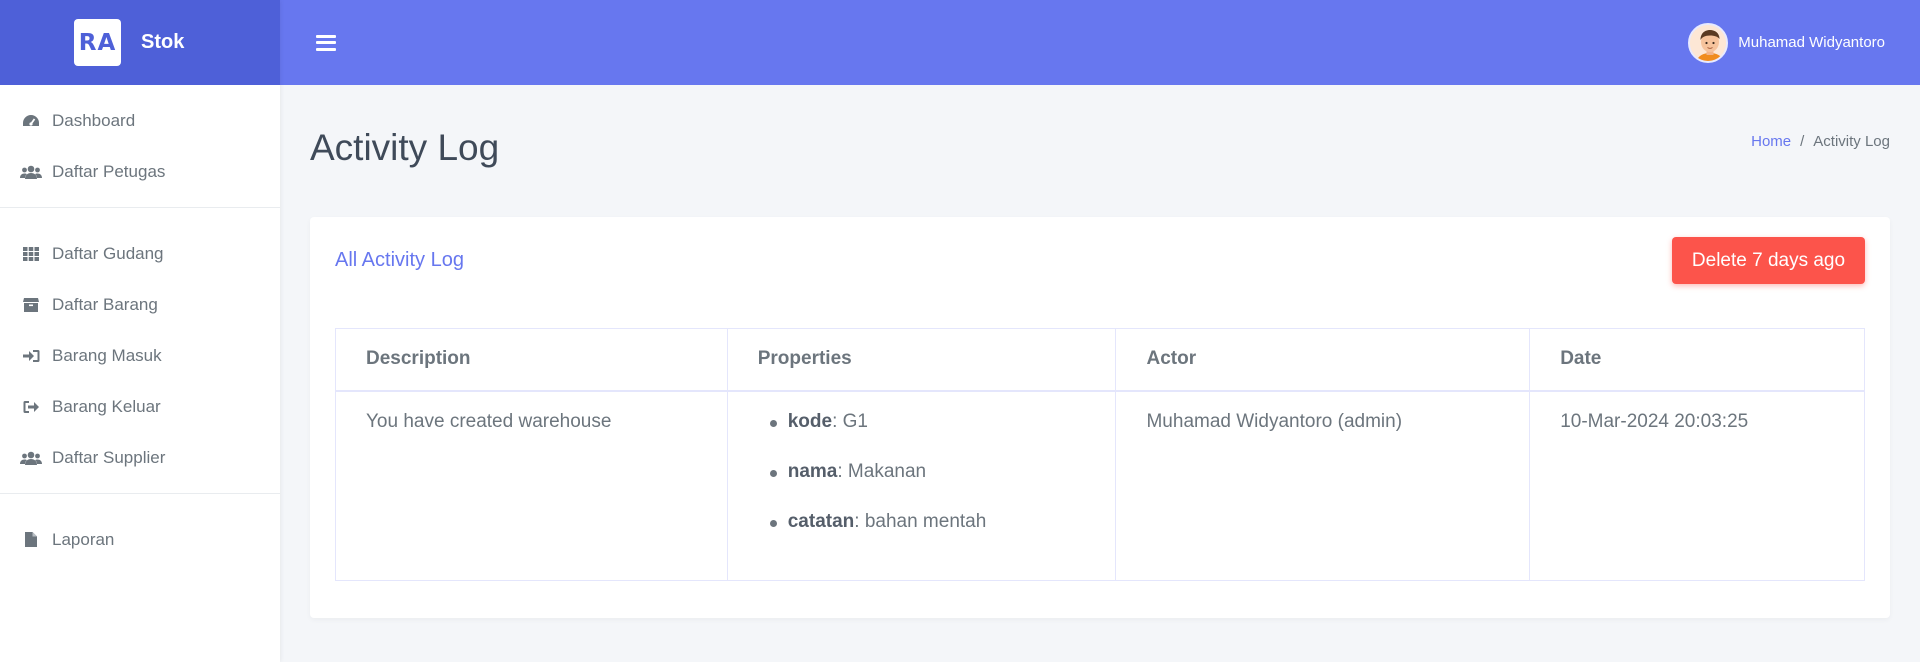  I want to click on property-value: : bahan mentah, so click(920, 521).